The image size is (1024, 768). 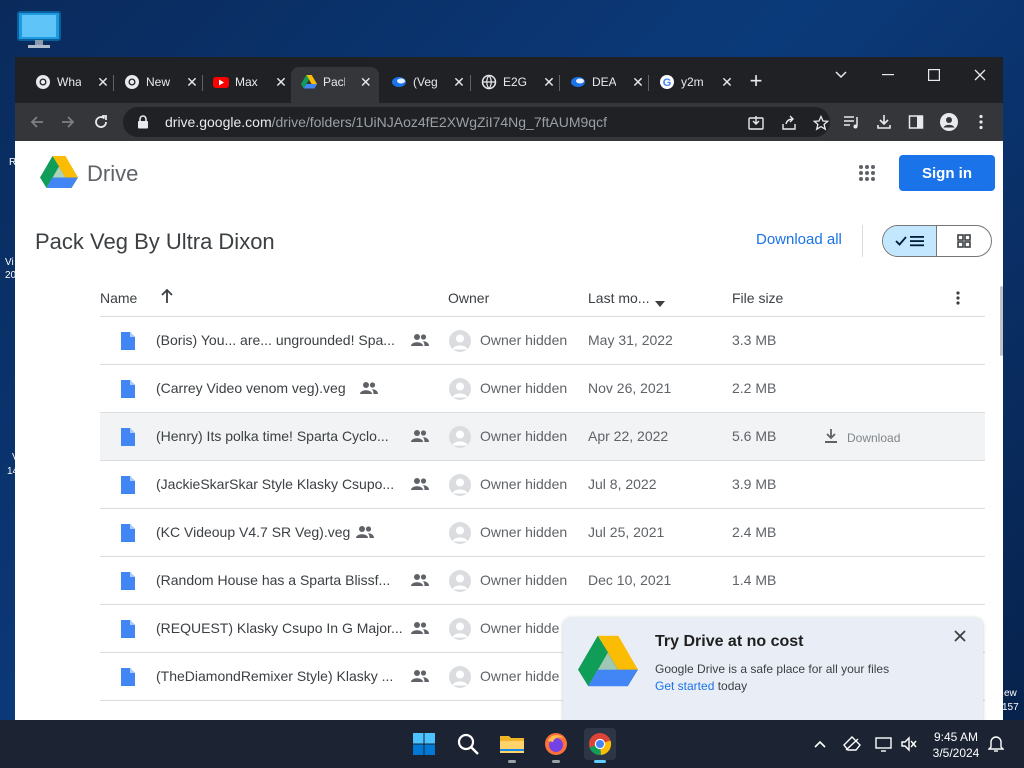 I want to click on share-icon, so click(x=789, y=123).